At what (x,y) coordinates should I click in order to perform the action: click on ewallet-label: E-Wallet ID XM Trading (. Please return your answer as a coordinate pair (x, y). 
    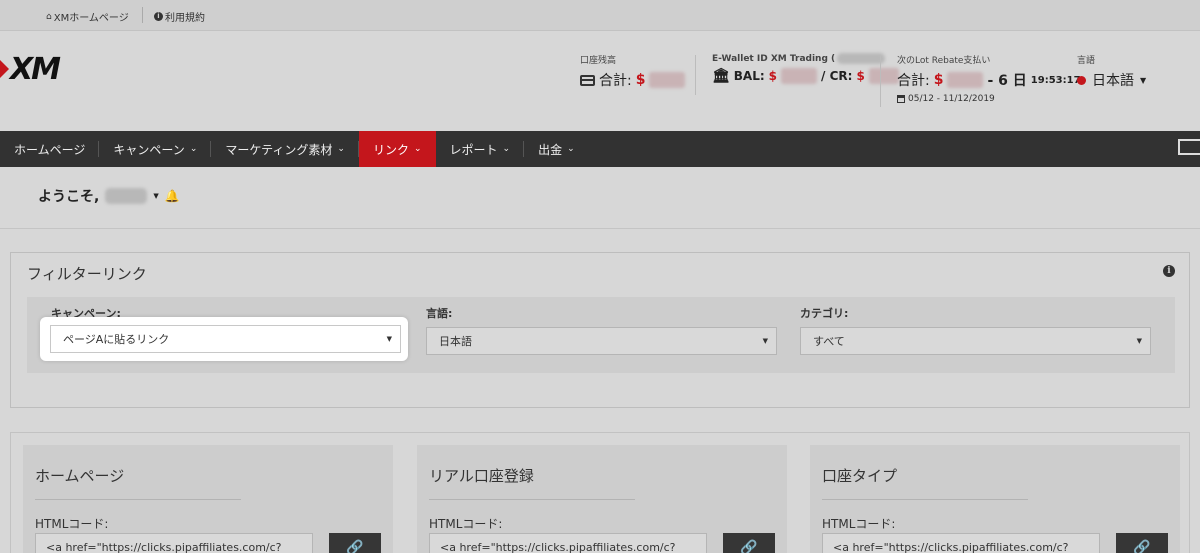
    Looking at the image, I should click on (805, 58).